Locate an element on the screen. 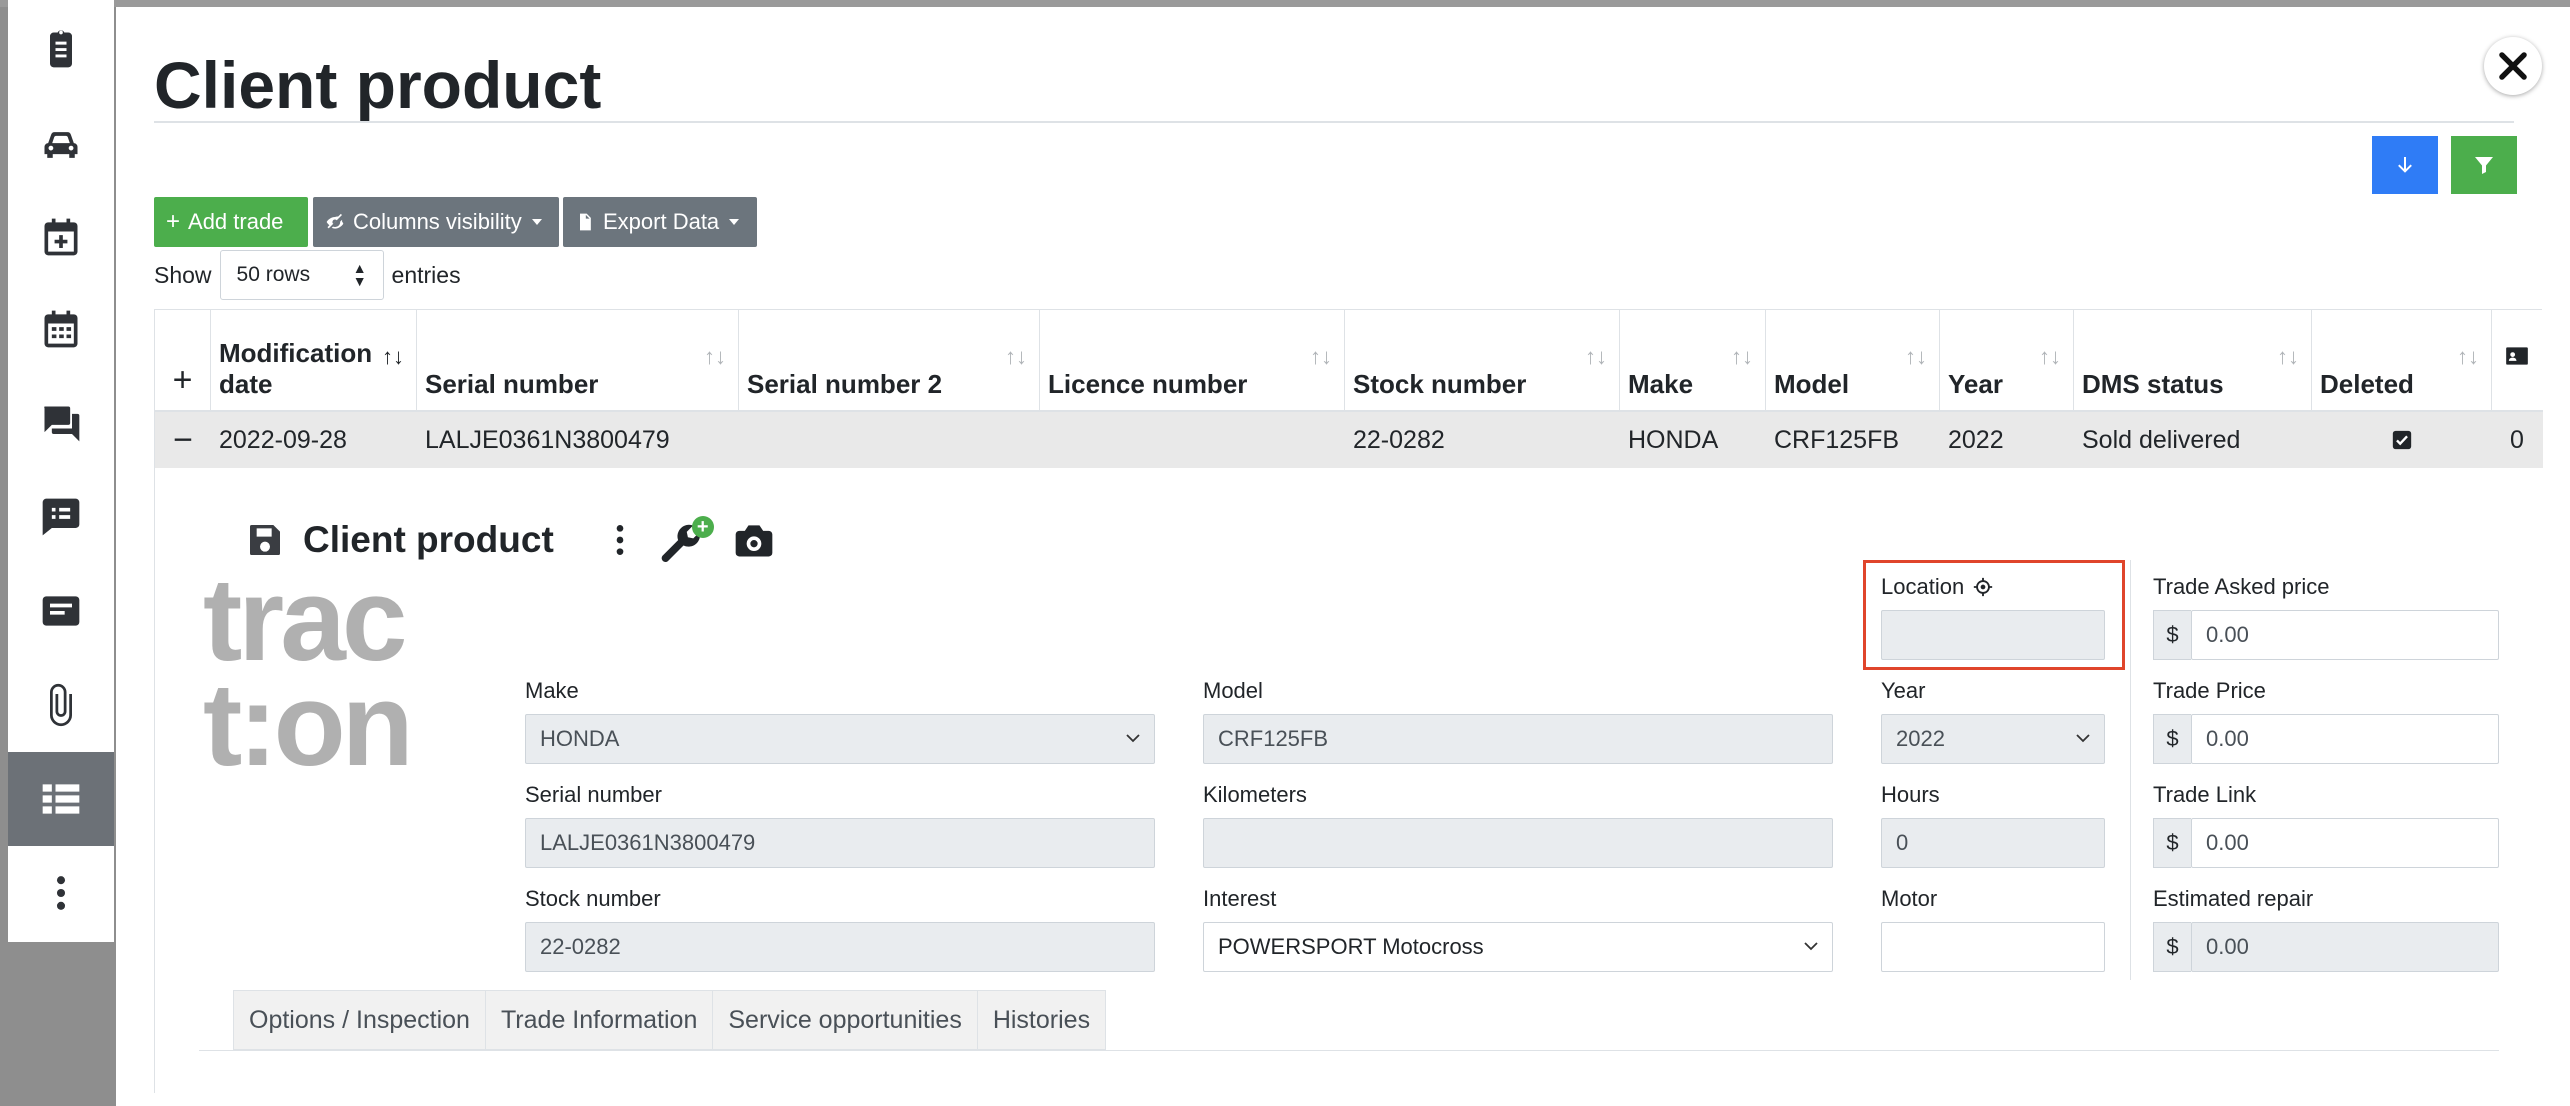  export-data-button: Export Data is located at coordinates (660, 222).